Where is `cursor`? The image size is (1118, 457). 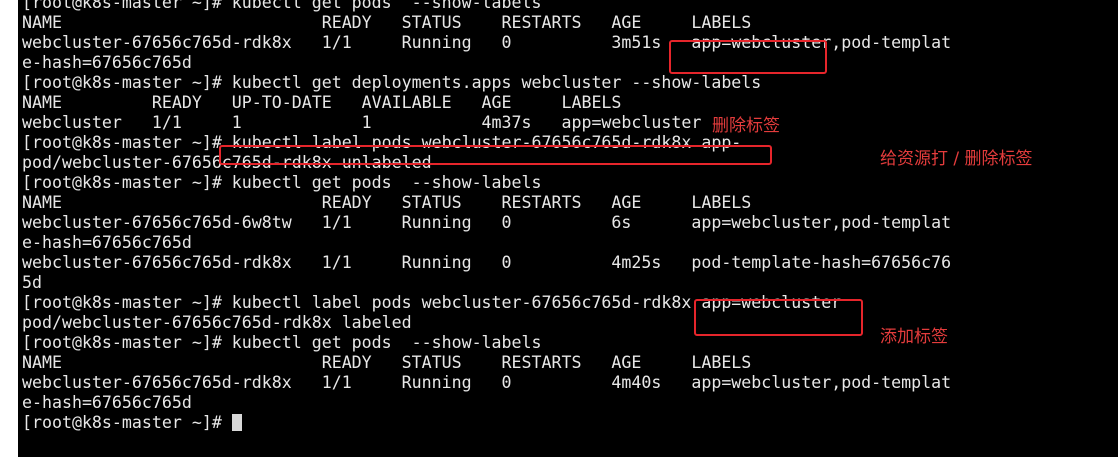
cursor is located at coordinates (236, 422).